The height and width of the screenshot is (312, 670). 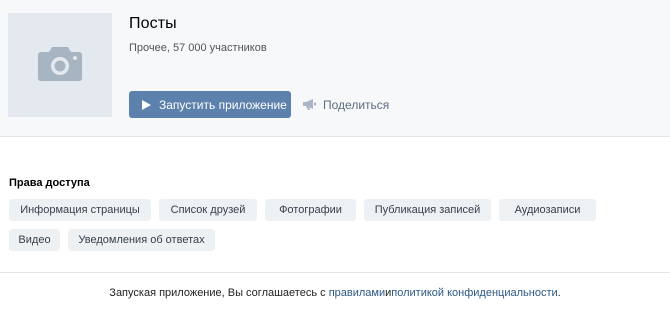 What do you see at coordinates (208, 210) in the screenshot?
I see `permission-chip: Список друзей` at bounding box center [208, 210].